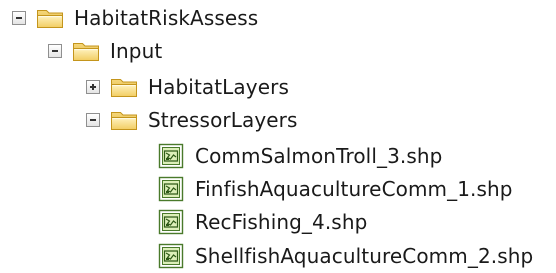 This screenshot has width=556, height=273. What do you see at coordinates (166, 18) in the screenshot?
I see `tree-node-label: HabitatRiskAssess` at bounding box center [166, 18].